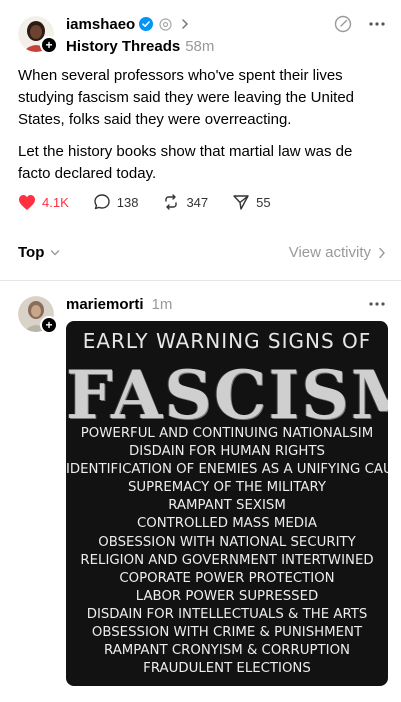 The image size is (401, 702). I want to click on sort-label: Top, so click(31, 252).